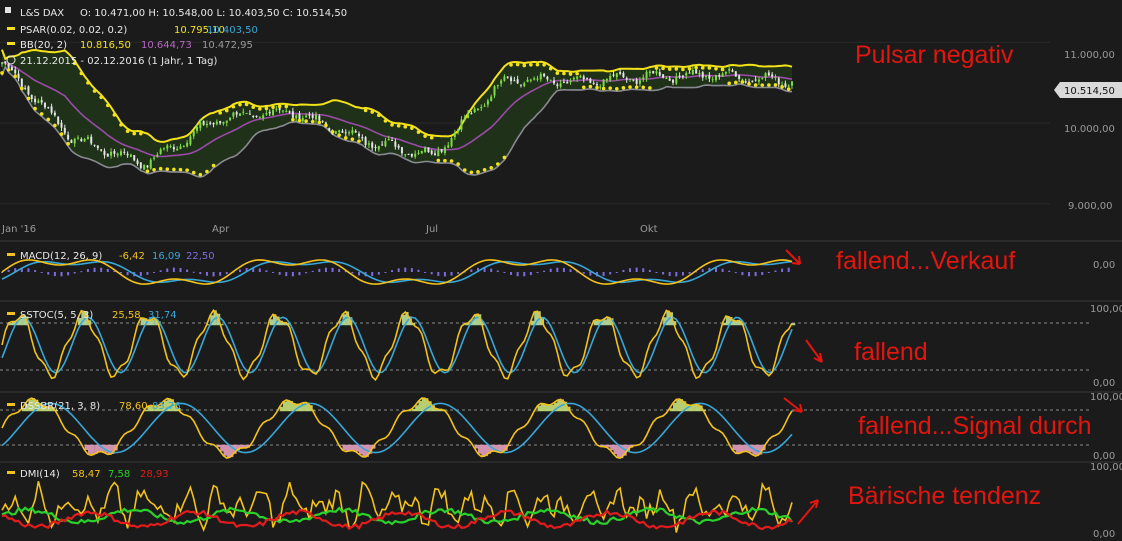 This screenshot has height=541, width=1122. Describe the element at coordinates (1090, 206) in the screenshot. I see `price-tick-9000: 9.000,00` at that location.